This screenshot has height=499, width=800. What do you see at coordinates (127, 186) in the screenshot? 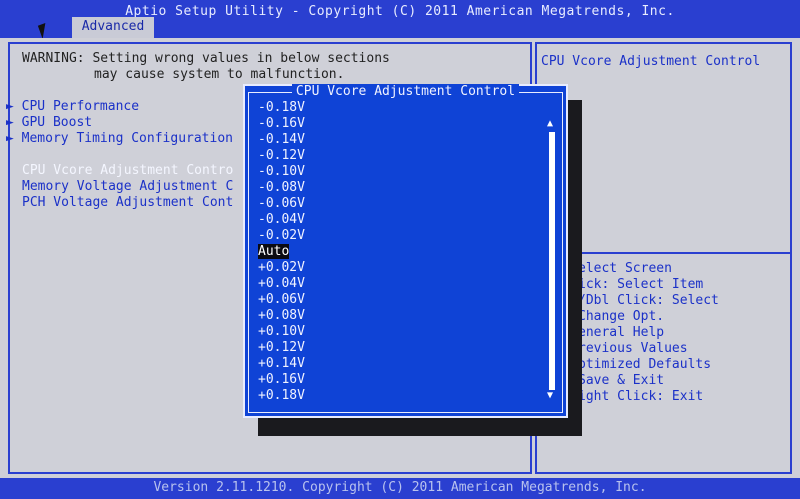
I see `setting-memory-voltage: Memory Voltage Adjustment C` at bounding box center [127, 186].